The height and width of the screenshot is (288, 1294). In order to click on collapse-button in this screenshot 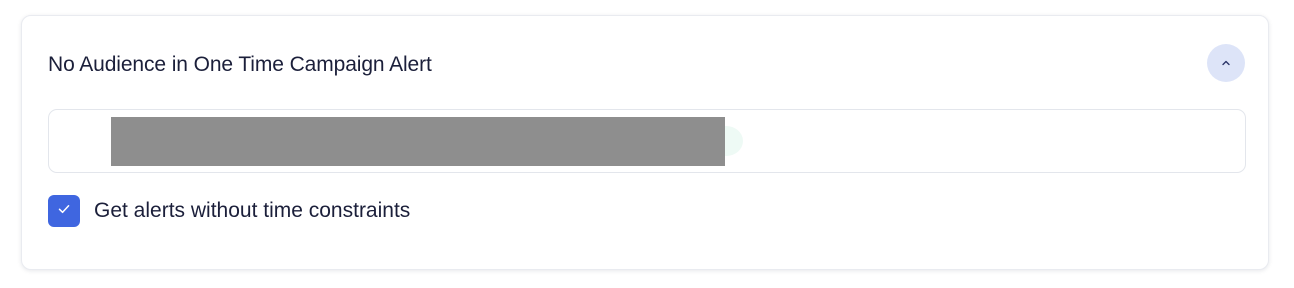, I will do `click(1226, 63)`.